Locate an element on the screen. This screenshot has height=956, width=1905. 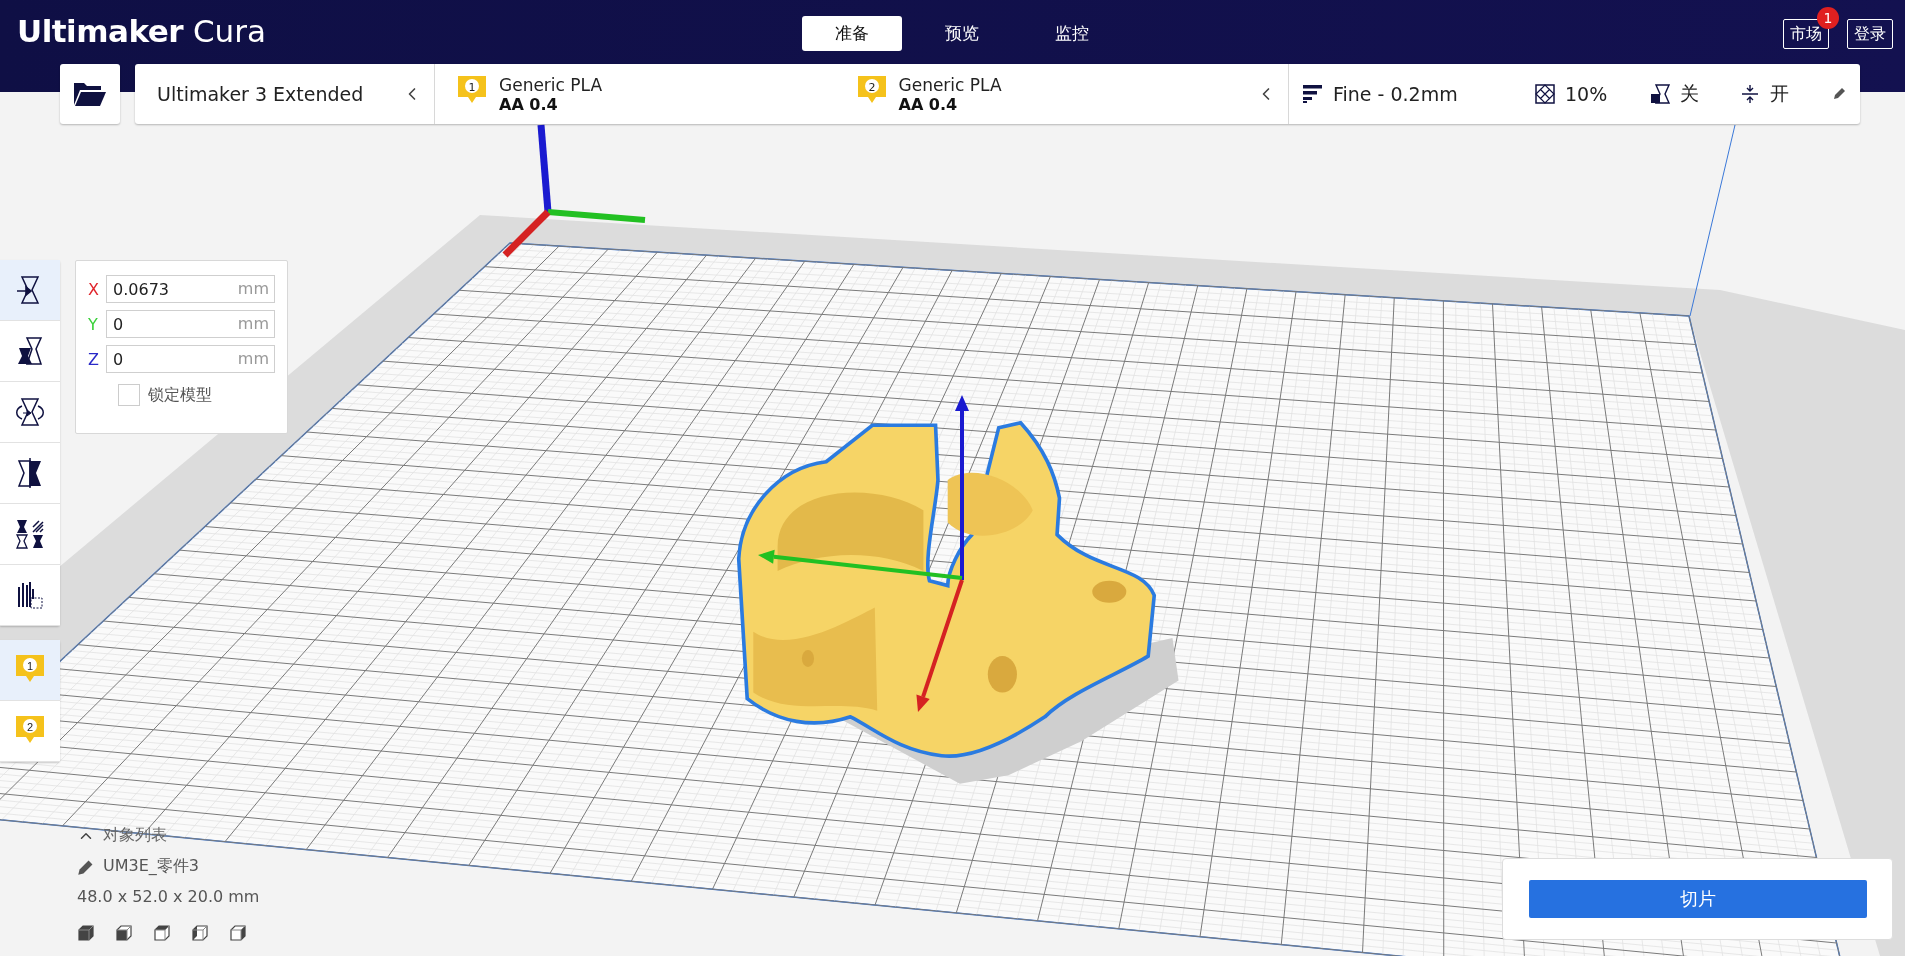
extruder-button: 2 is located at coordinates (30, 731).